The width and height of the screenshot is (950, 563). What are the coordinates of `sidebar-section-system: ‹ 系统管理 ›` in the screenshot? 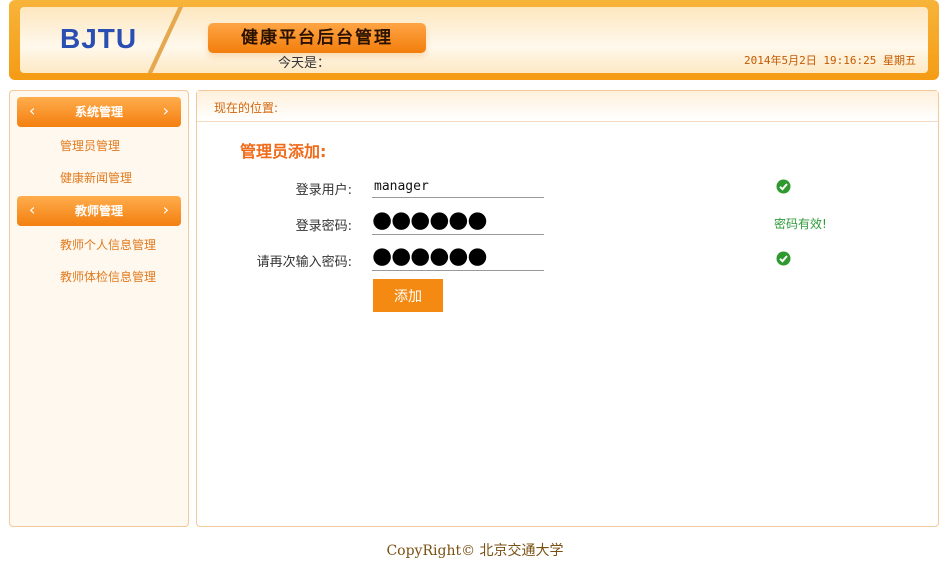 It's located at (99, 112).